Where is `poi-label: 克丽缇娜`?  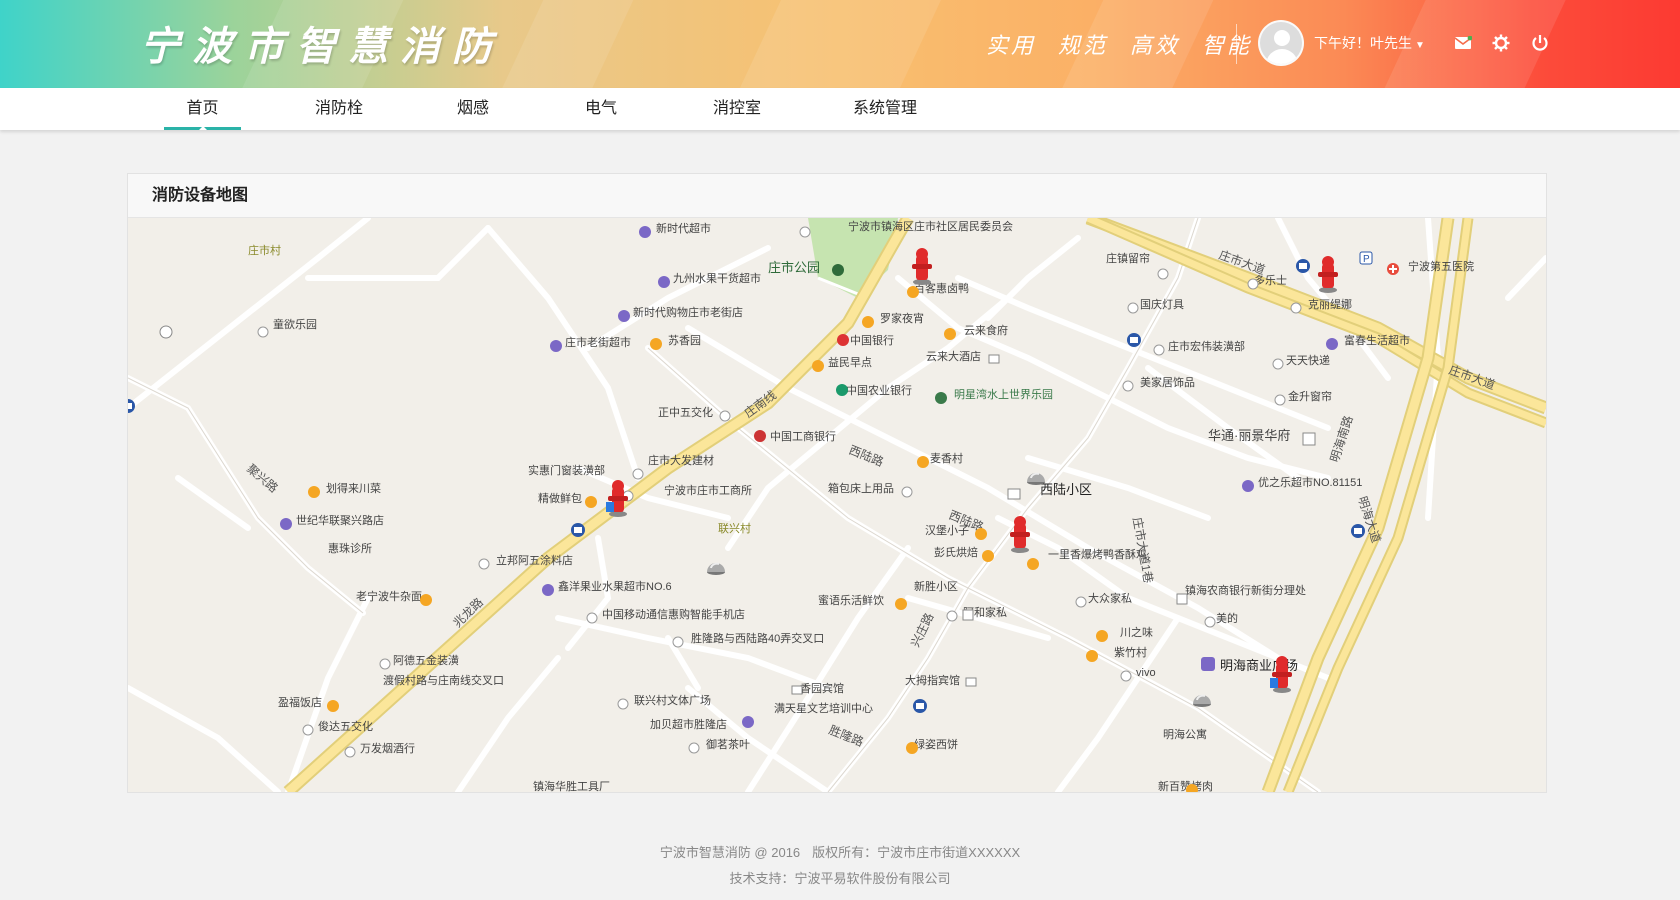
poi-label: 克丽缇娜 is located at coordinates (1330, 304).